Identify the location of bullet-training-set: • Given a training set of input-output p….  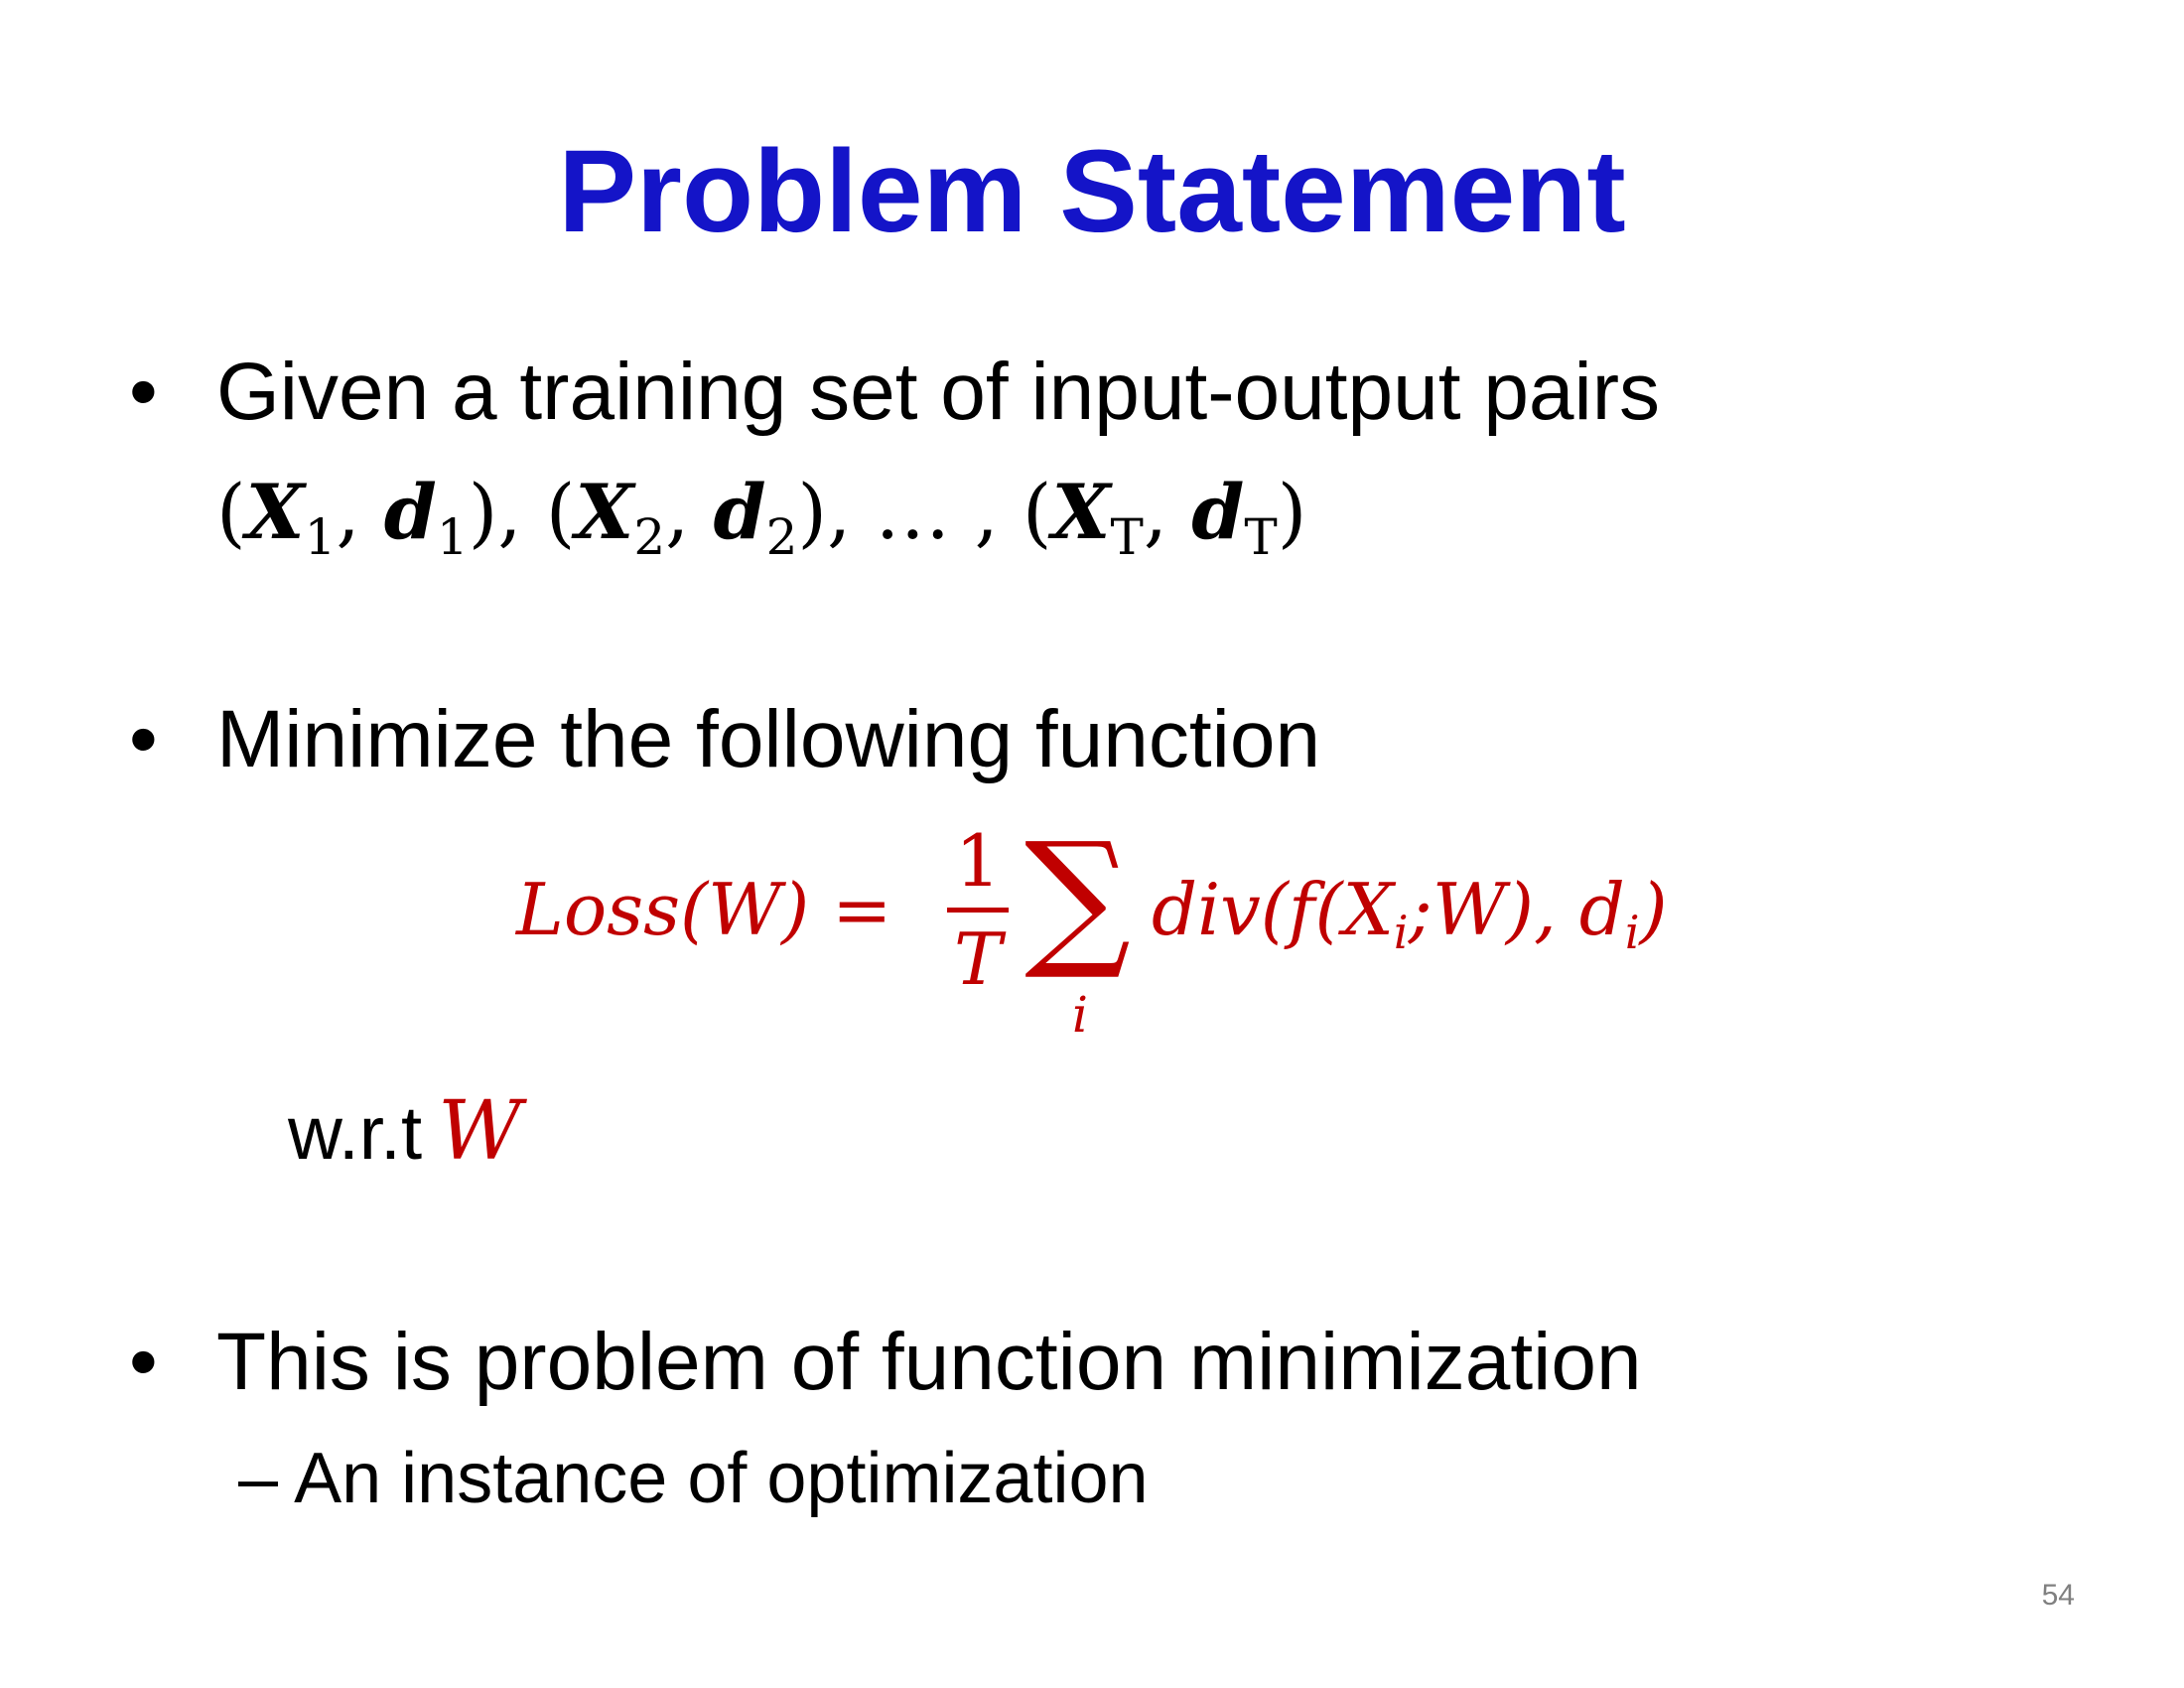
(1022, 392).